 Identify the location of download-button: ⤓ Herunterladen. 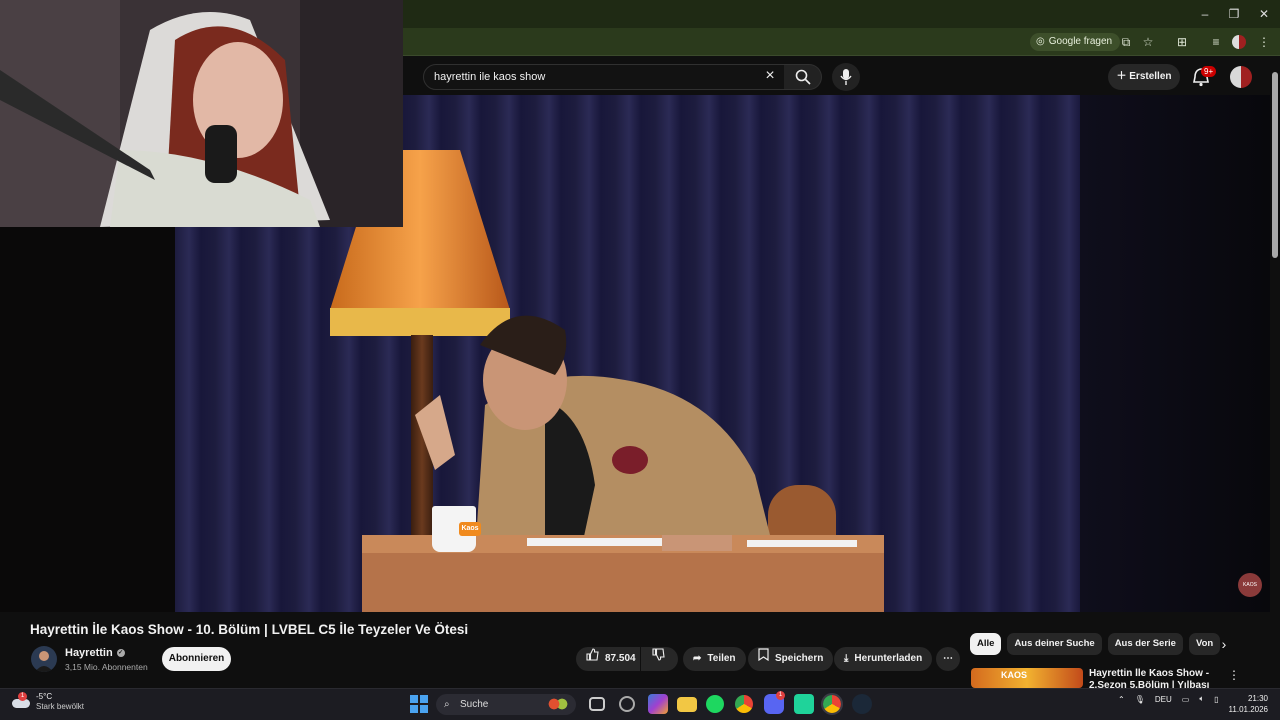
(883, 659).